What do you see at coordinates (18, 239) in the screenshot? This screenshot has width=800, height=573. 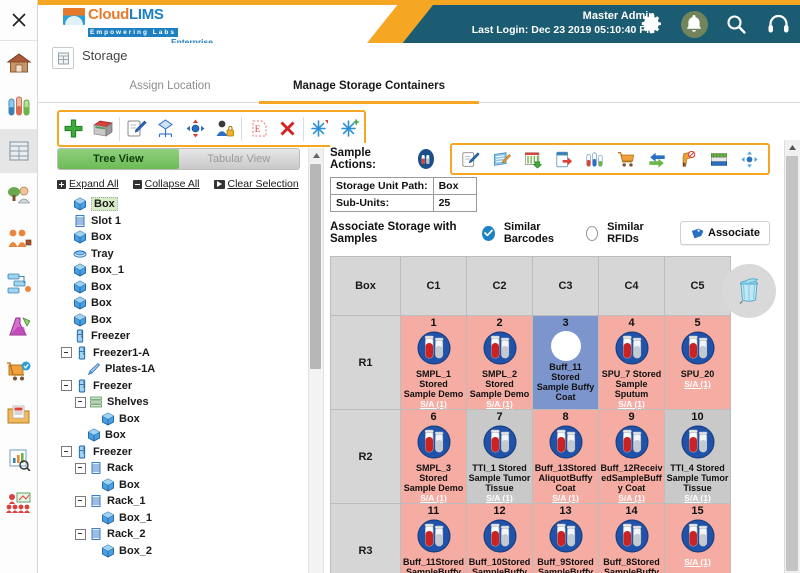 I see `sidebar-item-contacts` at bounding box center [18, 239].